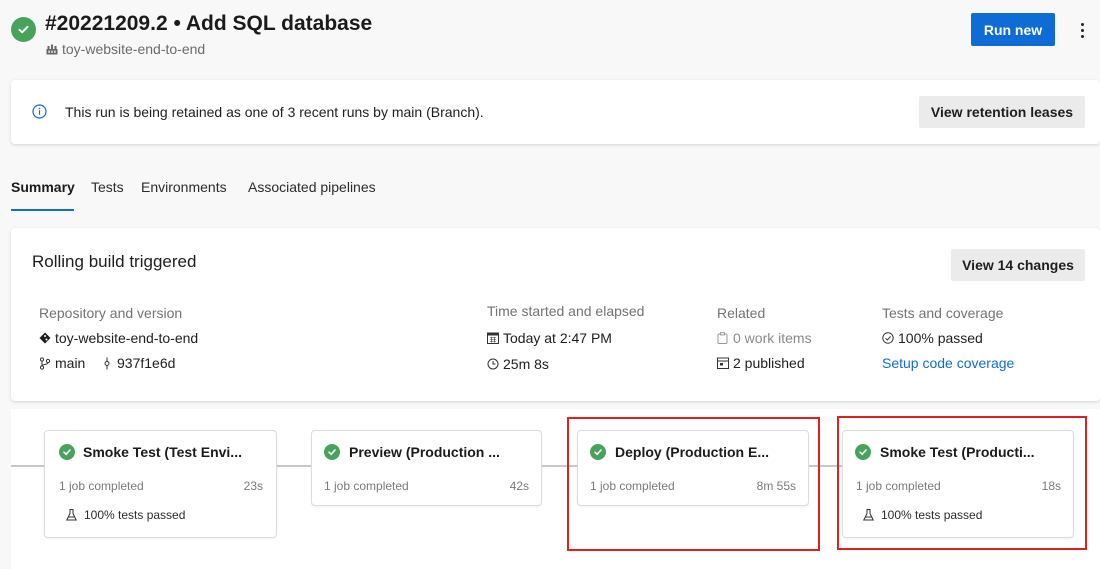 This screenshot has width=1100, height=569. Describe the element at coordinates (722, 338) in the screenshot. I see `work-item-icon` at that location.